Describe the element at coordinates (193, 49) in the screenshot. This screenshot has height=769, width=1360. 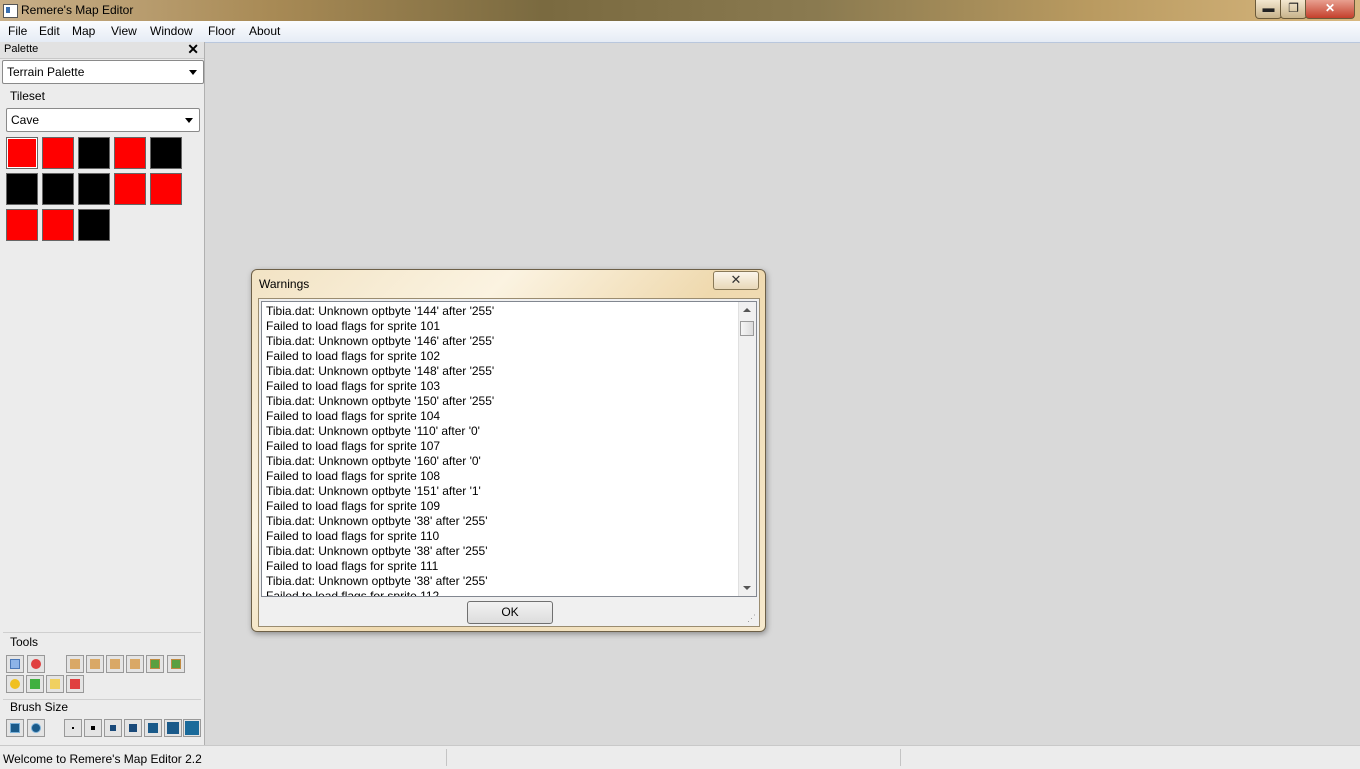
I see `palette-close-icon: ✕` at that location.